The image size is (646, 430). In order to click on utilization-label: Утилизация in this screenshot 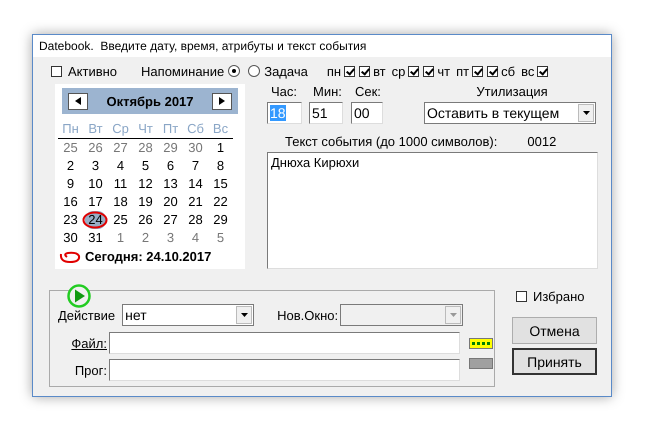, I will do `click(512, 92)`.